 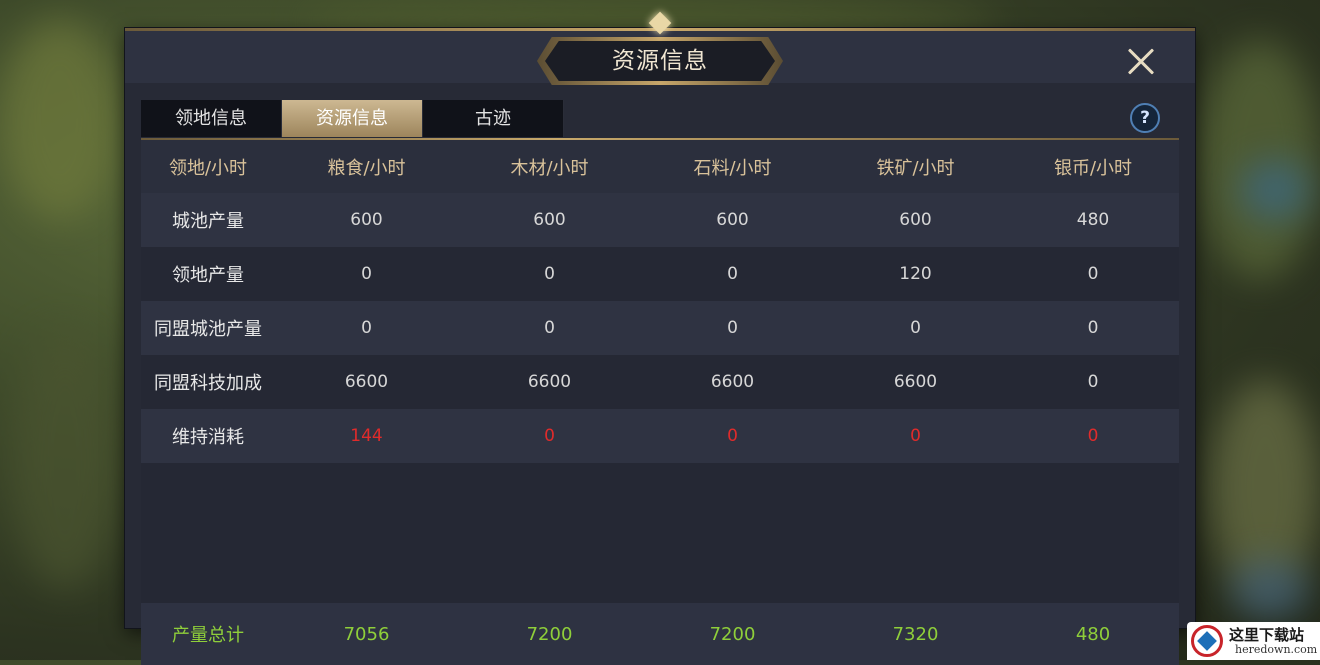 I want to click on row-label: 领地产量, so click(x=208, y=275).